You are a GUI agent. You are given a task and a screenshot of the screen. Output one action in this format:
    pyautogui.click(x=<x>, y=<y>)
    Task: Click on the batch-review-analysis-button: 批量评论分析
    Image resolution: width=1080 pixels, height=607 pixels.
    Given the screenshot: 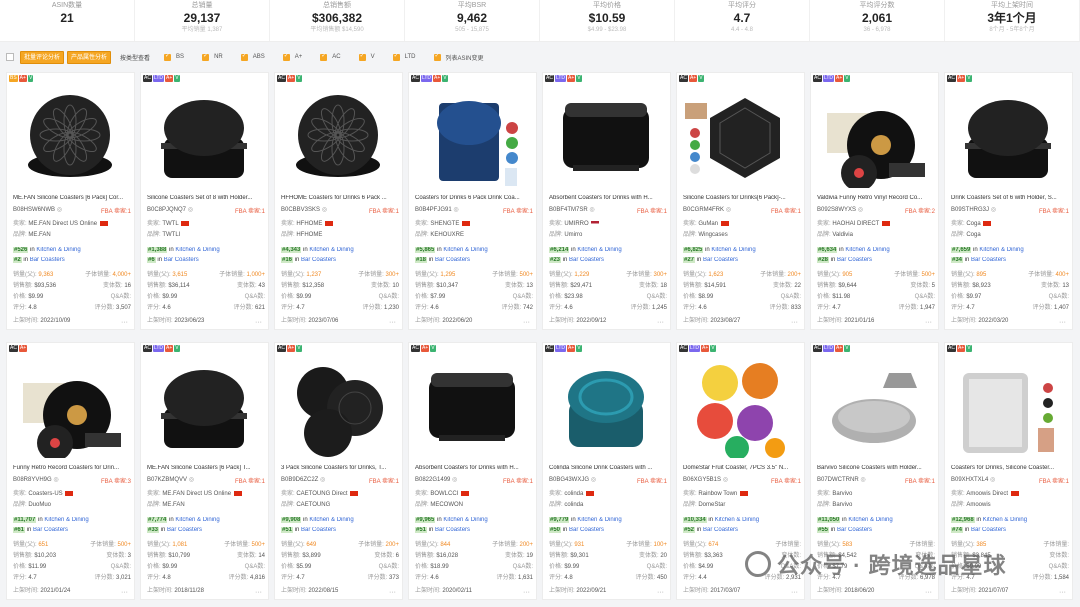 What is the action you would take?
    pyautogui.click(x=42, y=57)
    